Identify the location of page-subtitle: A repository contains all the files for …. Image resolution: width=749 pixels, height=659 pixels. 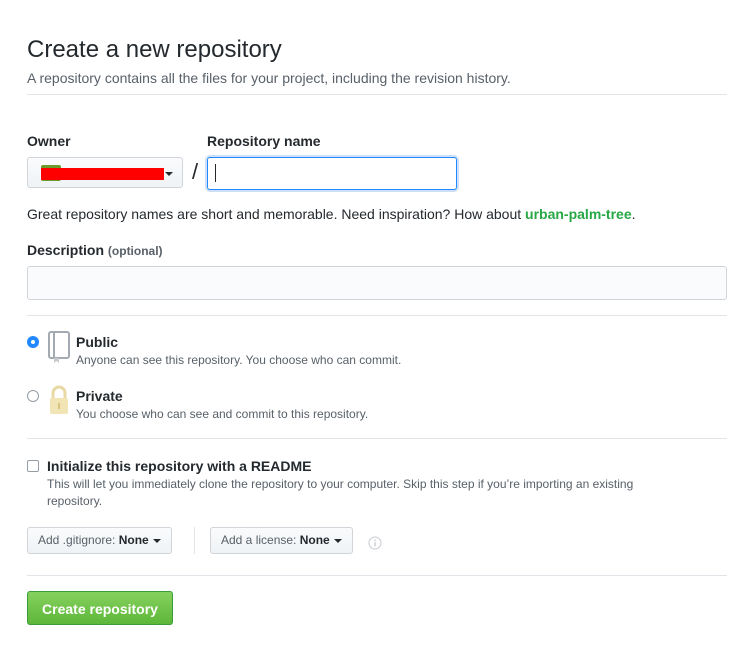
(269, 78).